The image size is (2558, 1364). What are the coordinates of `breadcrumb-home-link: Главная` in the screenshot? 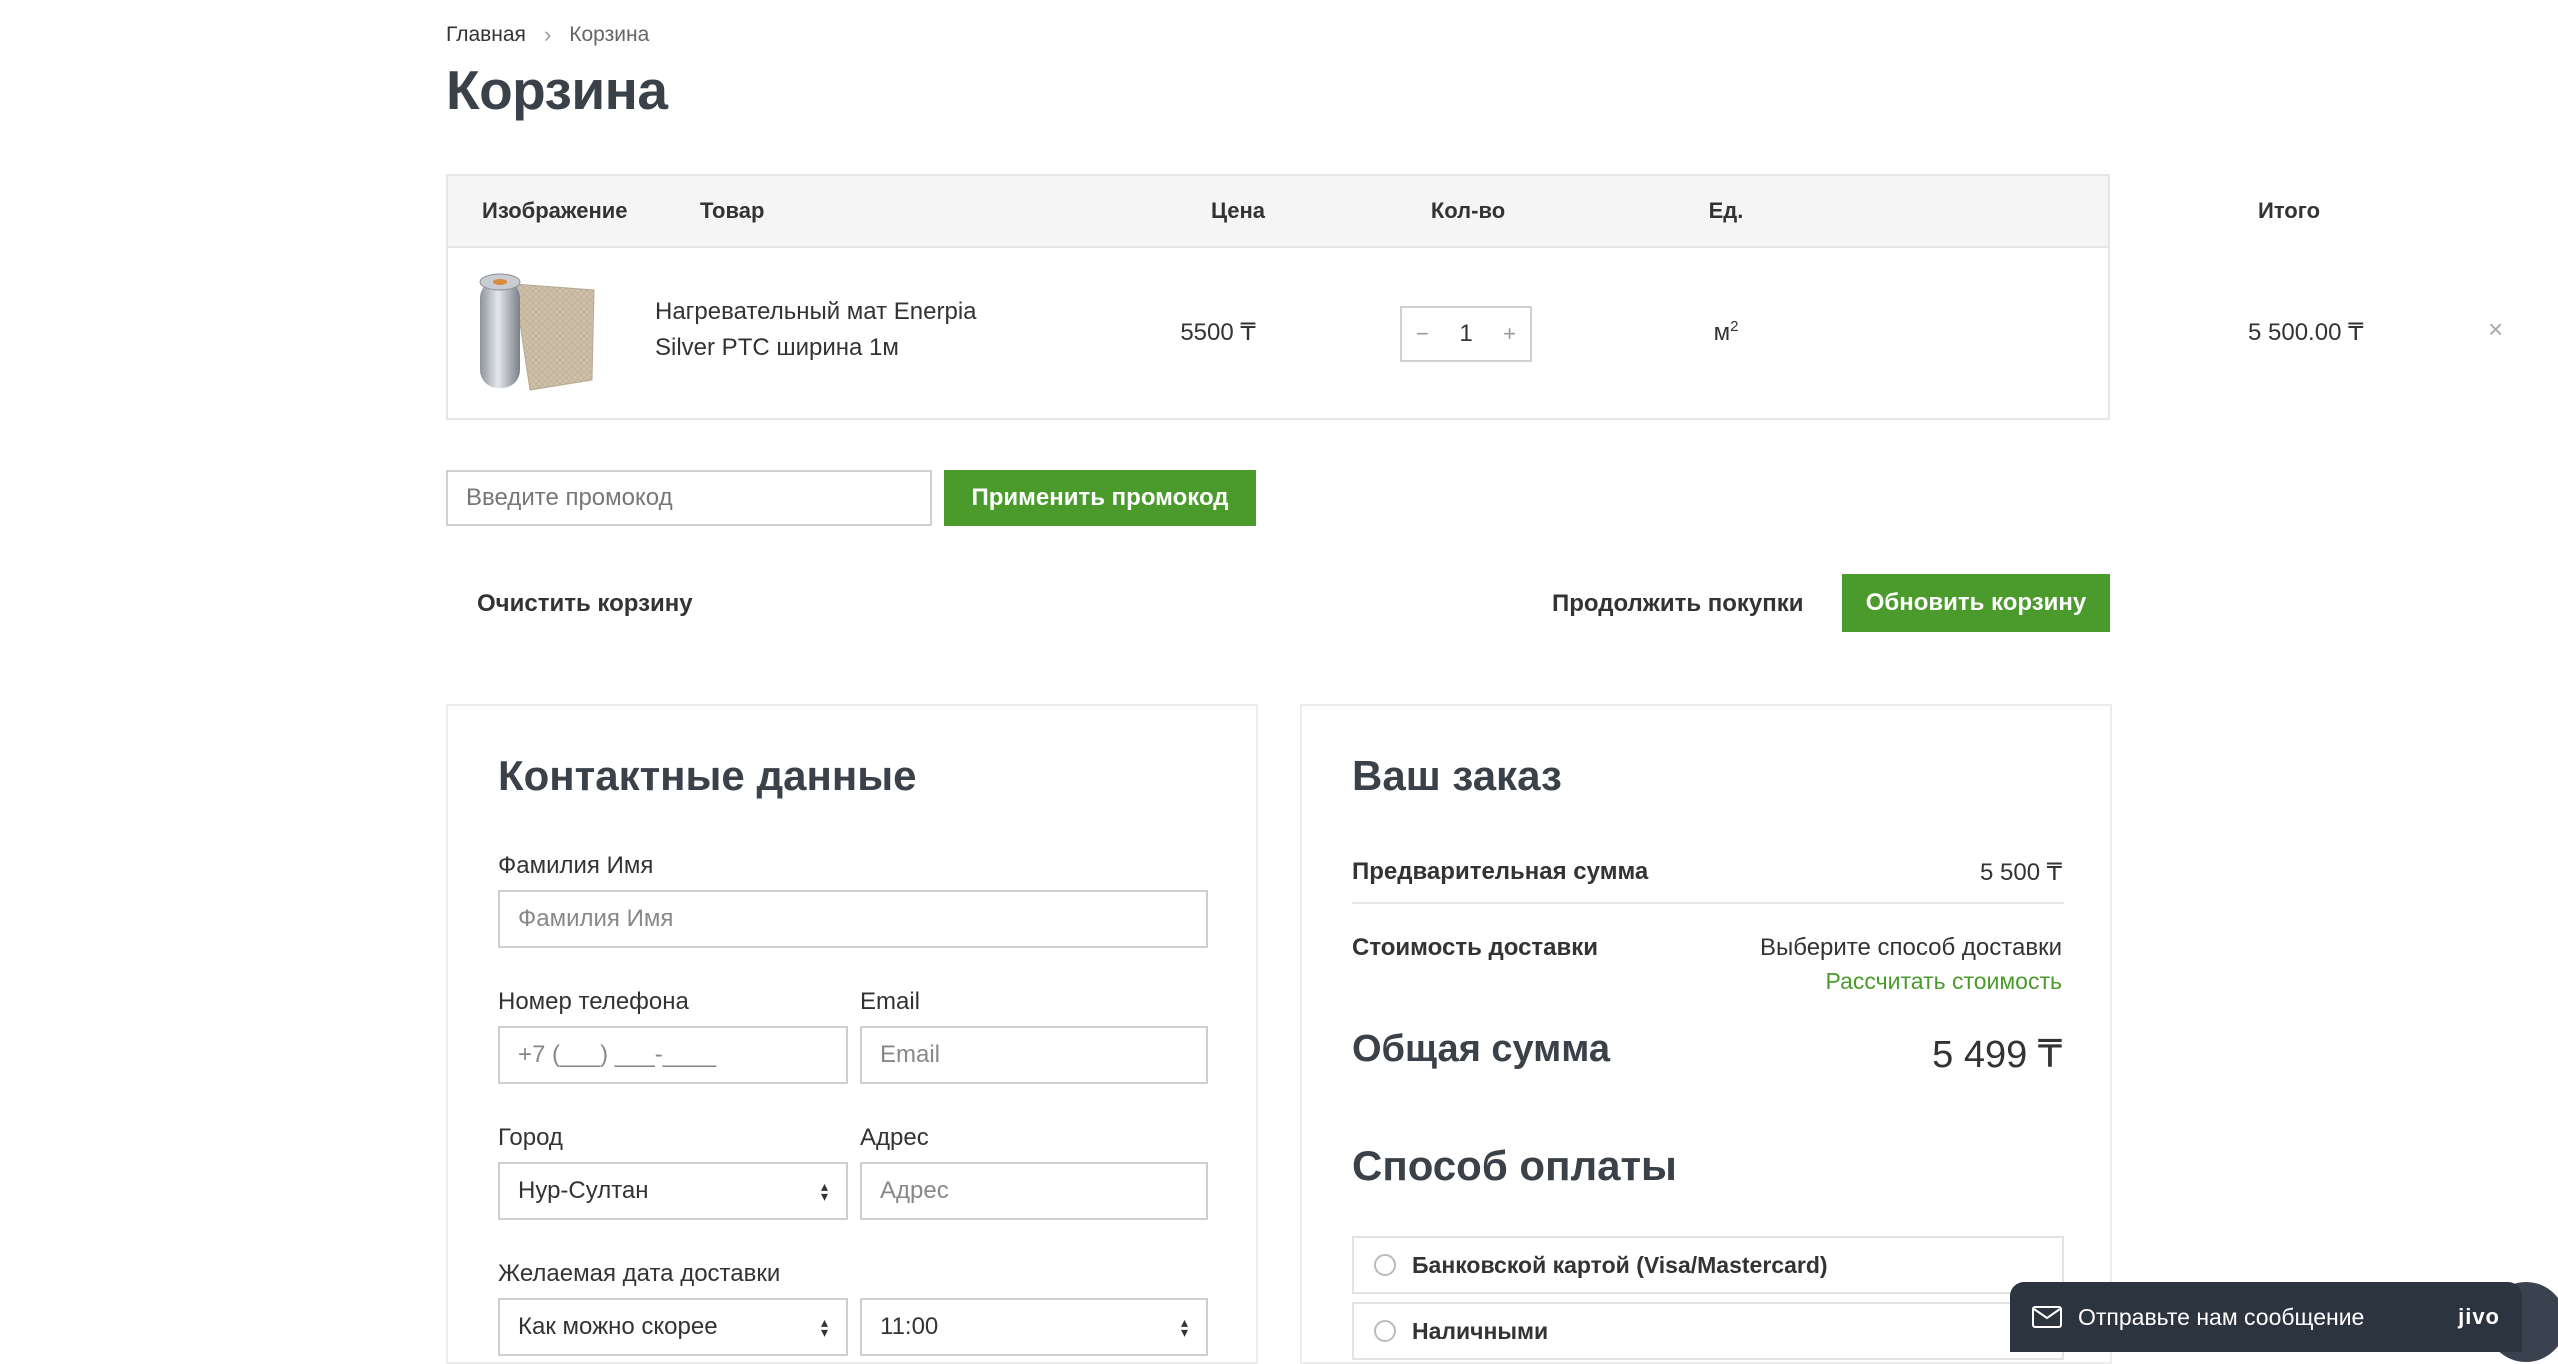 It's located at (486, 35).